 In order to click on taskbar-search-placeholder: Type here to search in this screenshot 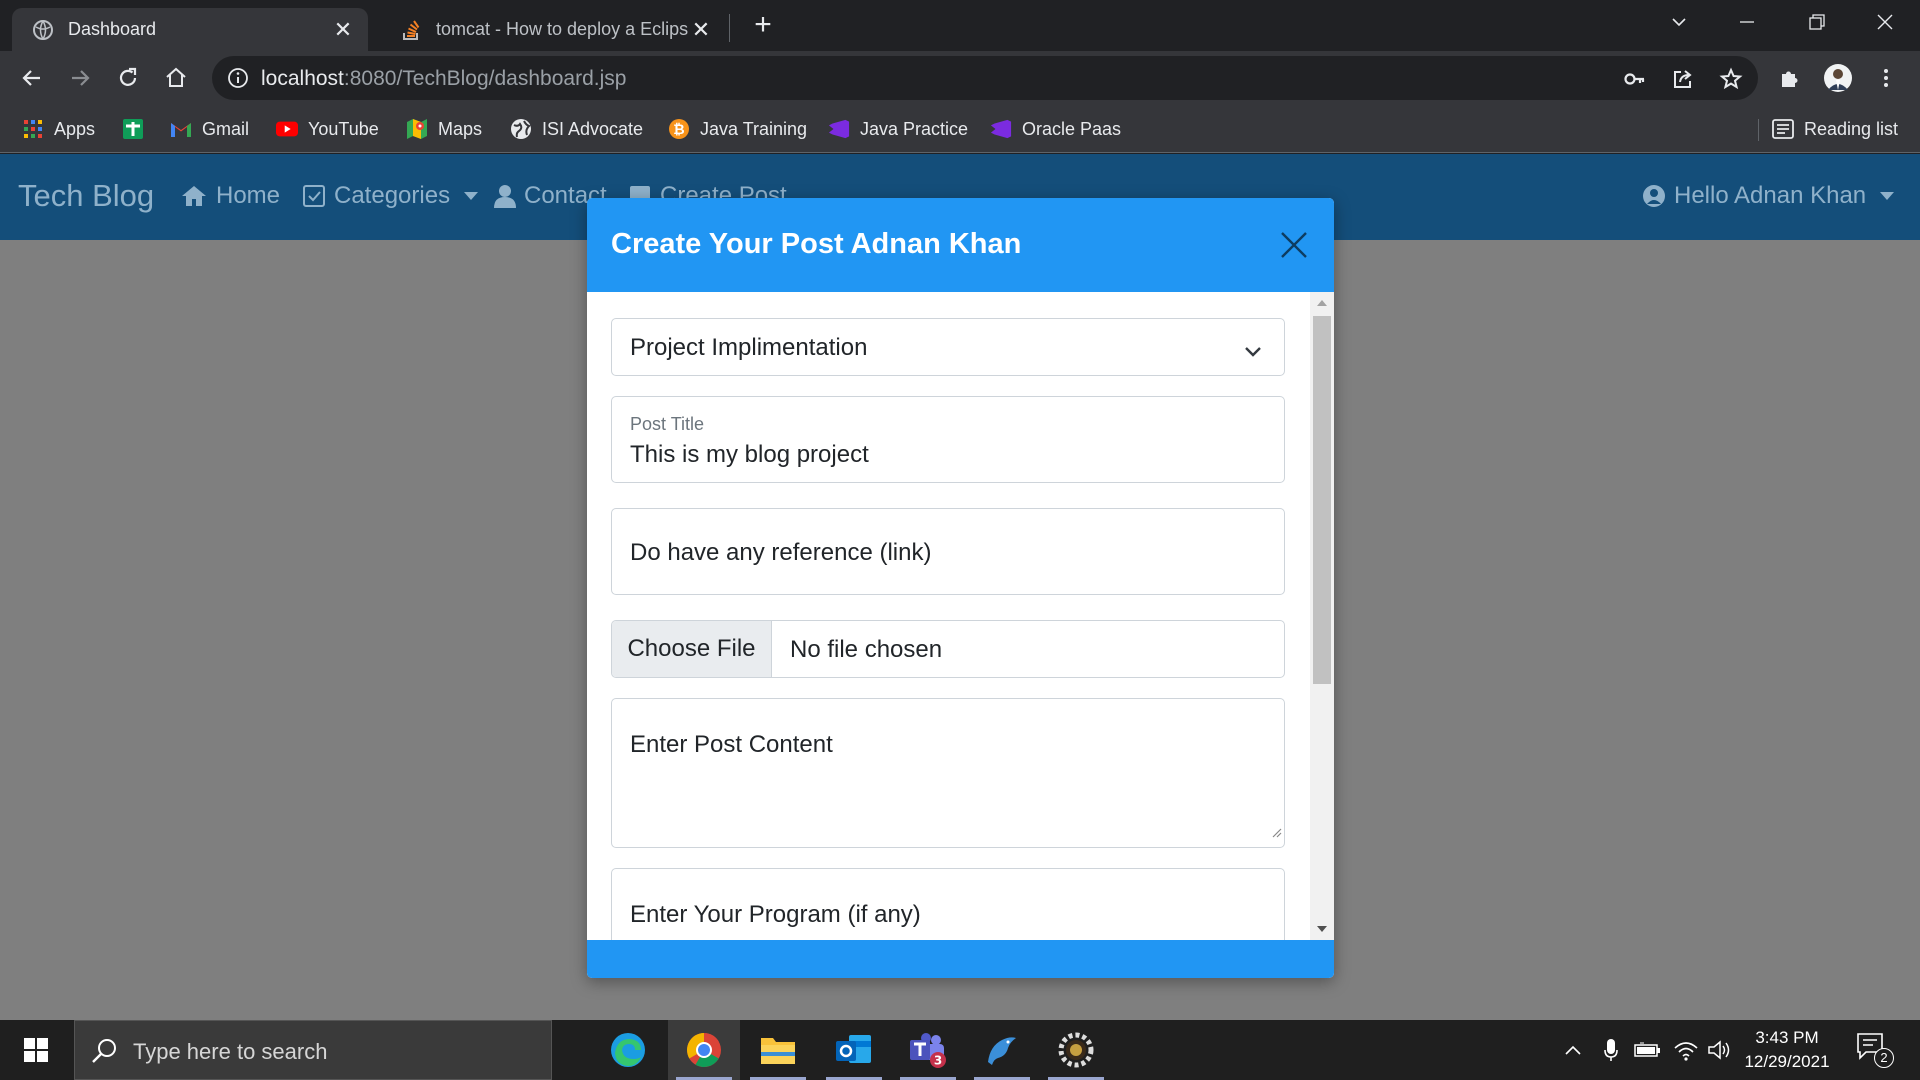, I will do `click(230, 1051)`.